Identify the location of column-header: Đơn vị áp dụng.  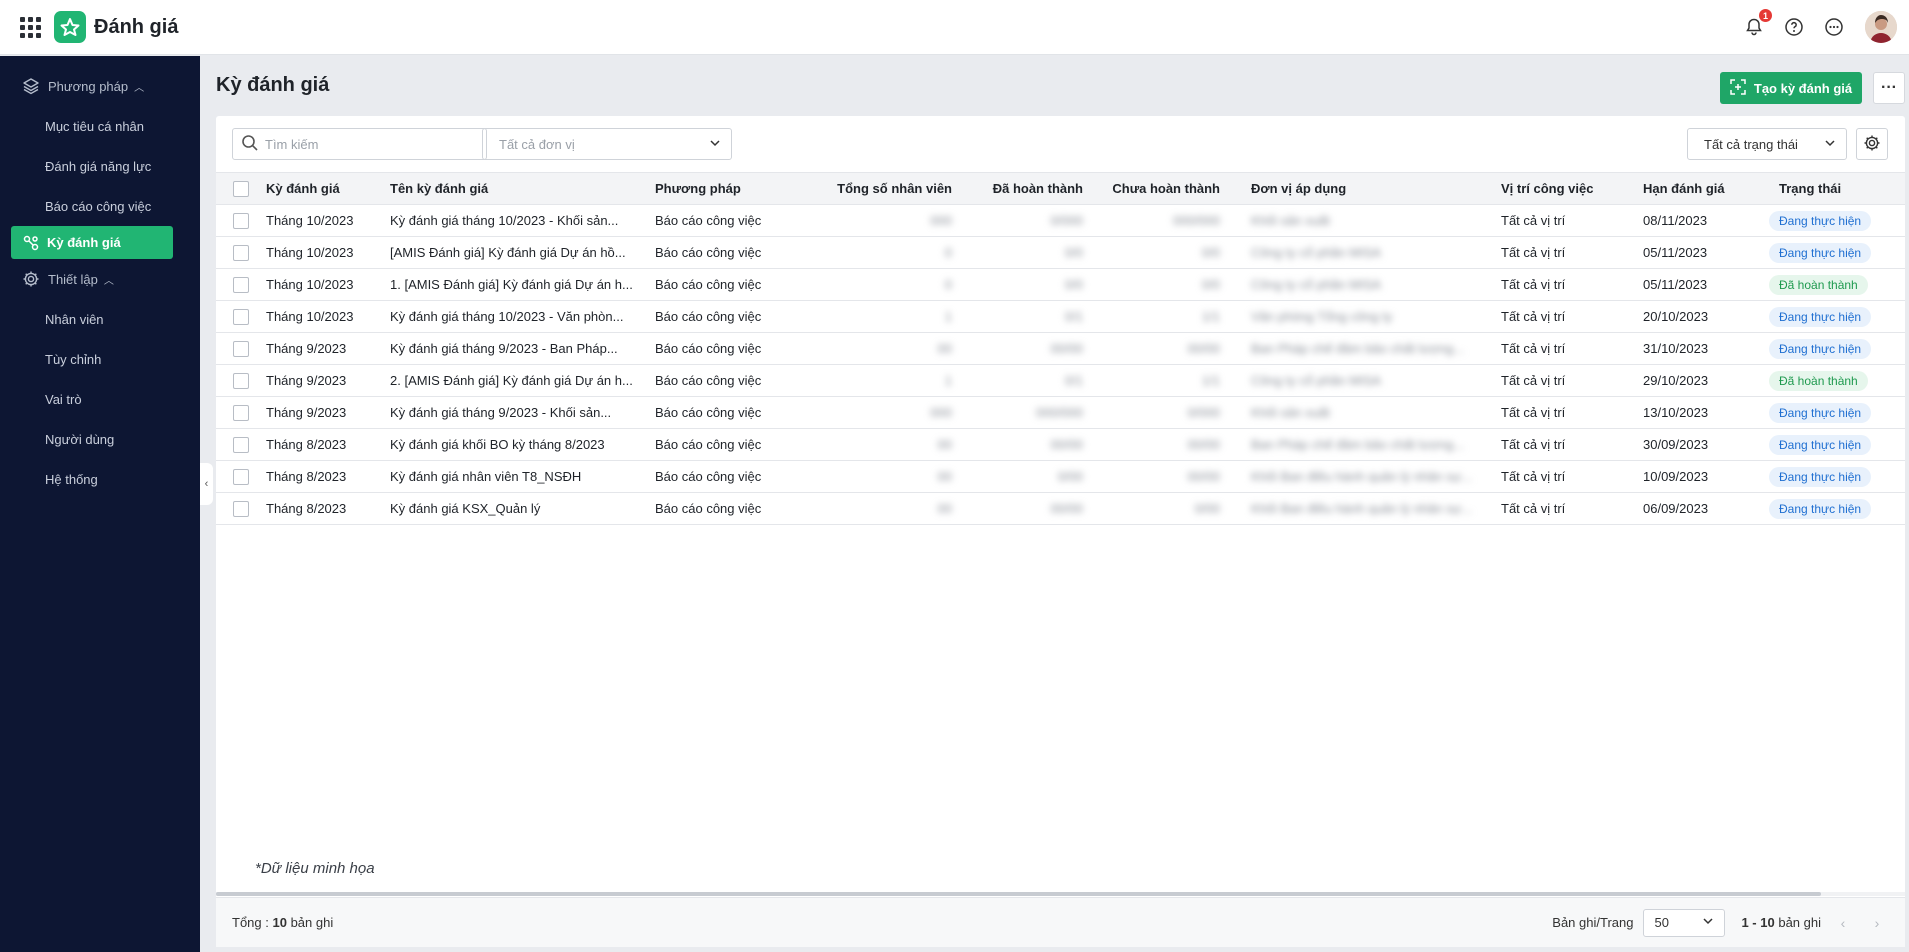
(1359, 188).